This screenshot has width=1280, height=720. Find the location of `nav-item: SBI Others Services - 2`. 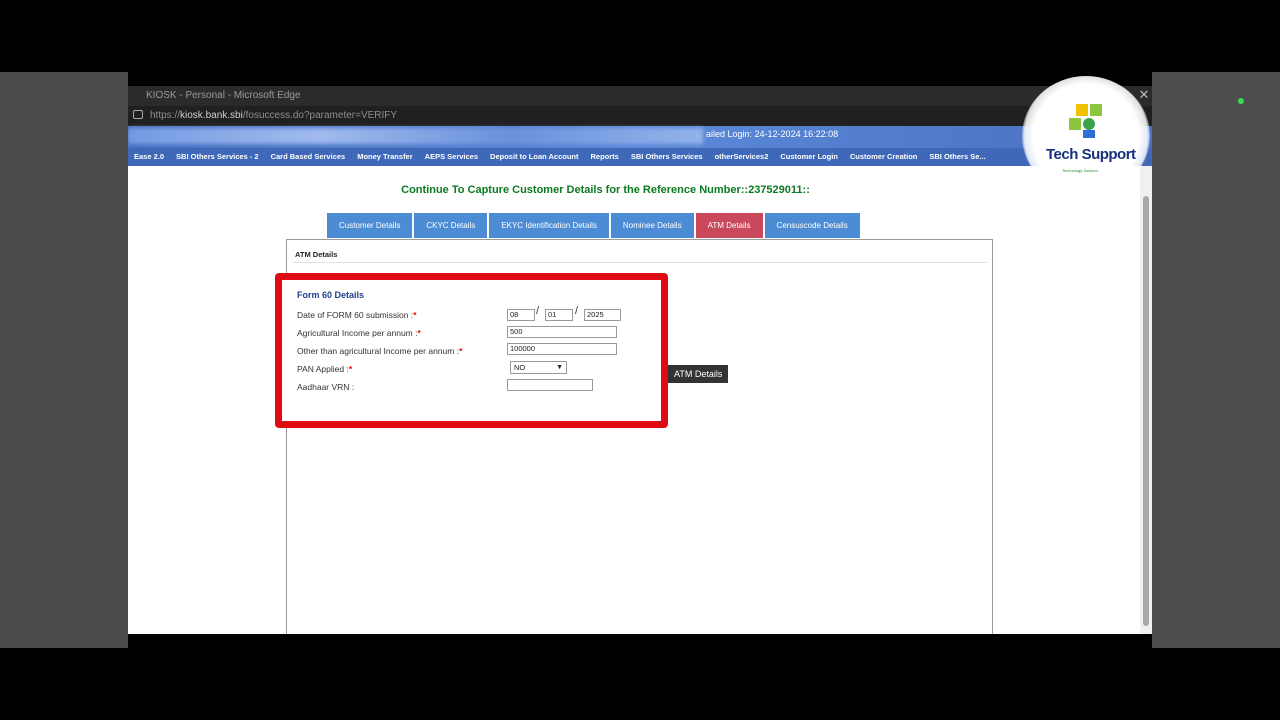

nav-item: SBI Others Services - 2 is located at coordinates (217, 157).